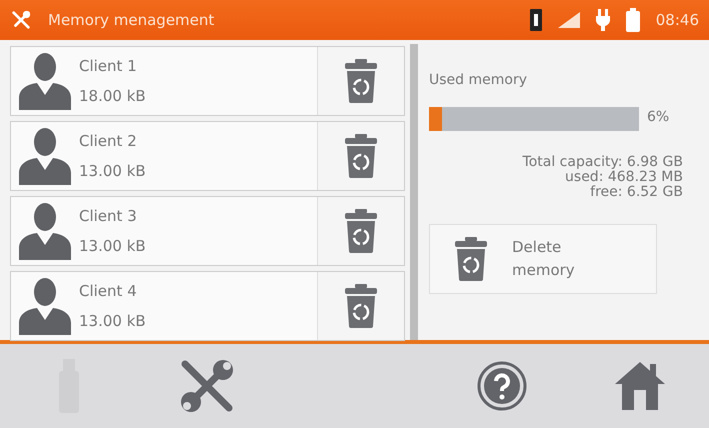  Describe the element at coordinates (108, 66) in the screenshot. I see `client-name: Client 1` at that location.